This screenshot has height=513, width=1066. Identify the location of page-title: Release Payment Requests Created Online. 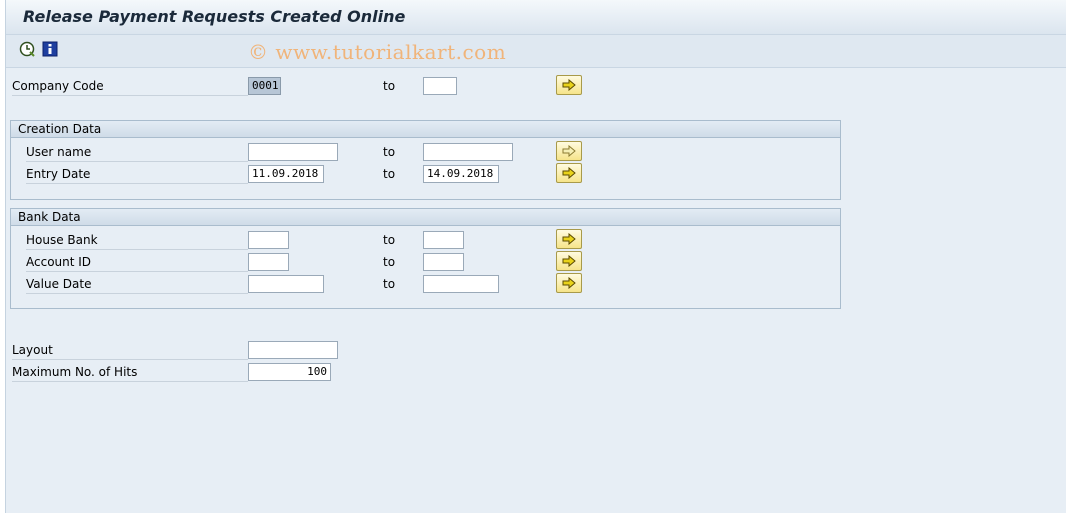
(214, 16).